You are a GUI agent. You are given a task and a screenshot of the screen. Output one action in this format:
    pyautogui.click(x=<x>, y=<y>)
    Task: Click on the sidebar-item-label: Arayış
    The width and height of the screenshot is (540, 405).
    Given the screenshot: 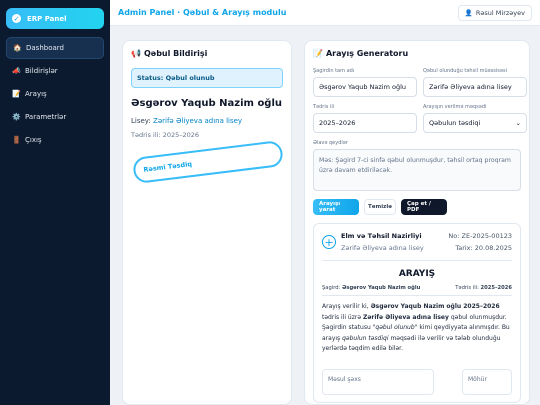 What is the action you would take?
    pyautogui.click(x=36, y=94)
    